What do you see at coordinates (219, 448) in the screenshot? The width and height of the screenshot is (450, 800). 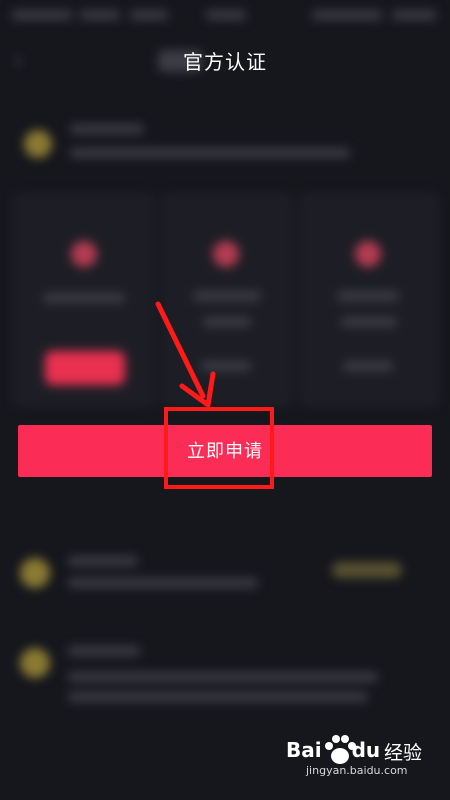 I see `annotation-box` at bounding box center [219, 448].